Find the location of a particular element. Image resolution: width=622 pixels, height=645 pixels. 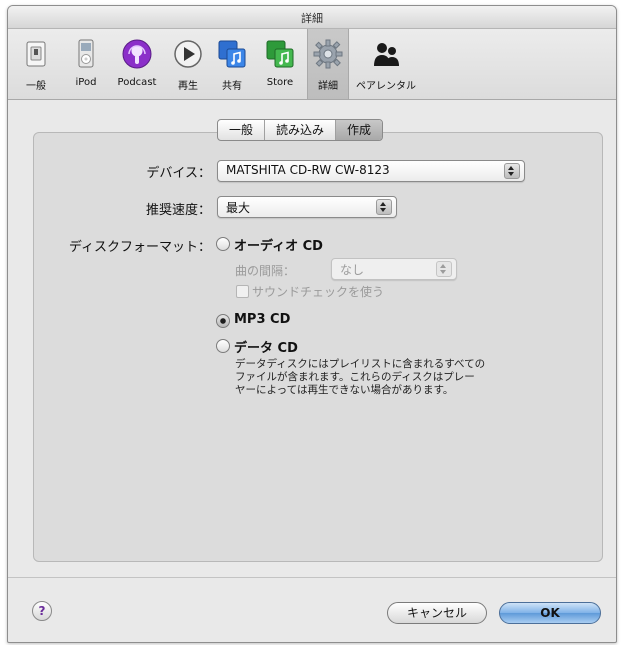

toolbar-item-store: Store is located at coordinates (280, 64).